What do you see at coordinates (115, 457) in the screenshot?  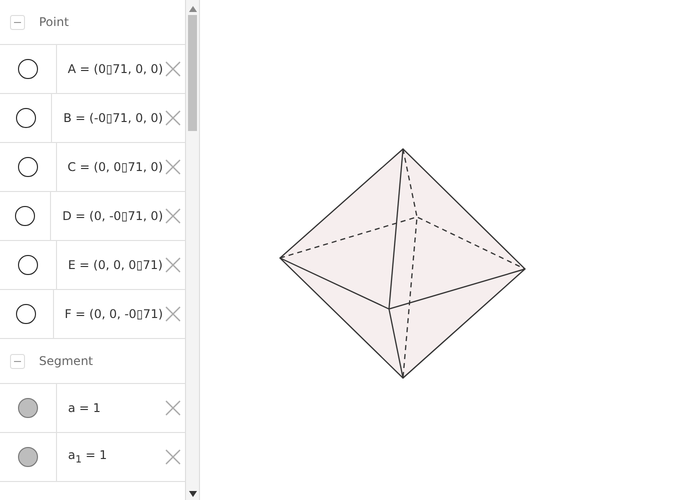 I see `object-definition: a$_{1}$ = 1` at bounding box center [115, 457].